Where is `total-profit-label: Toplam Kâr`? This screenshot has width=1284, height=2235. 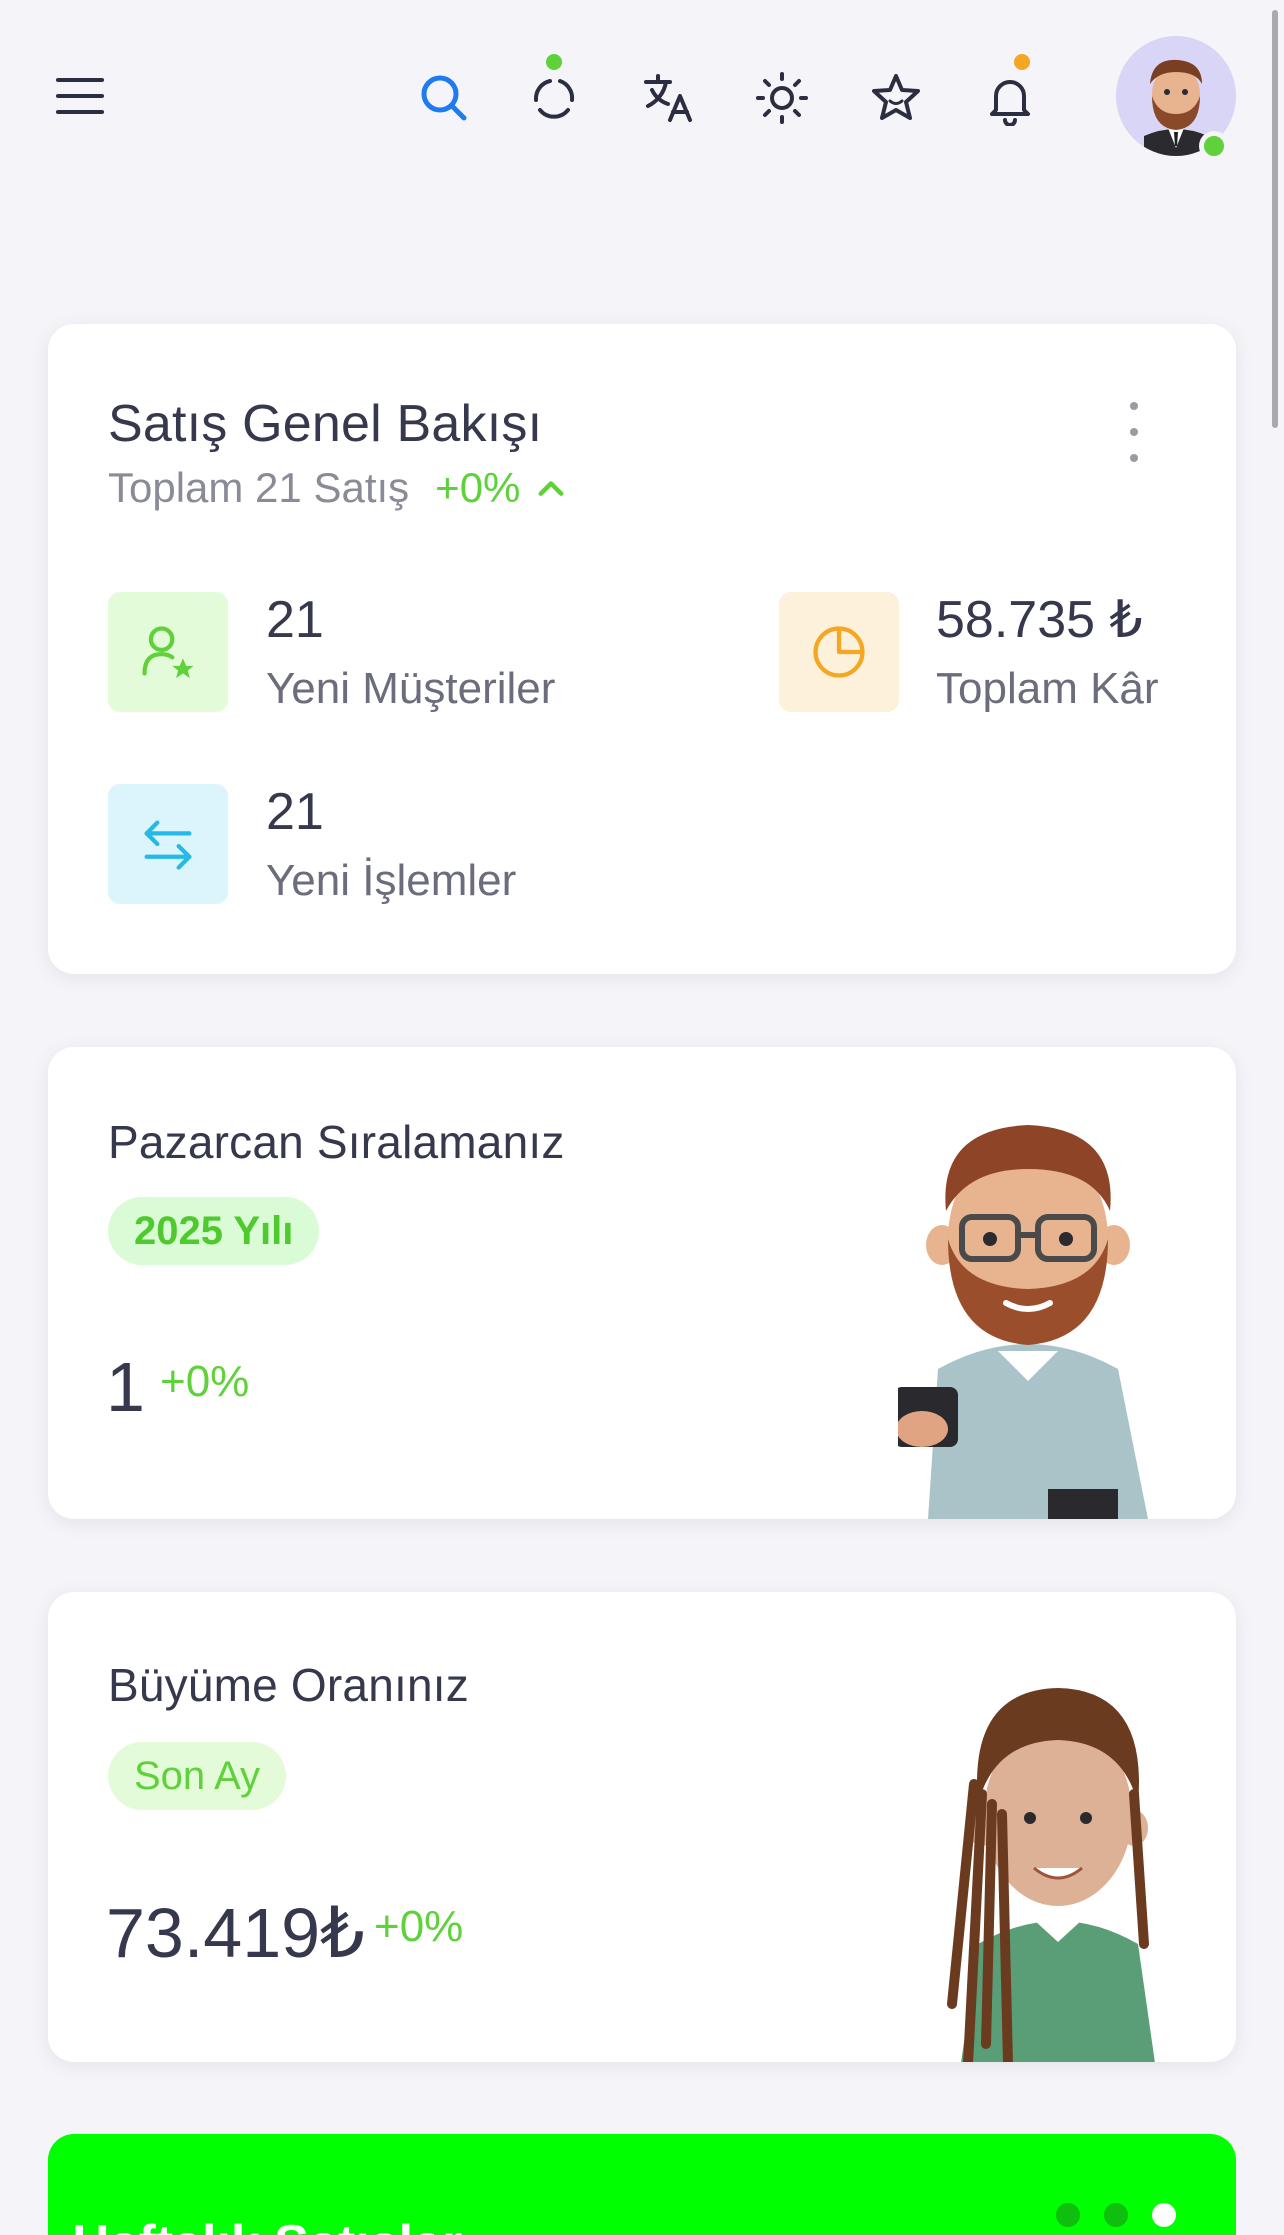 total-profit-label: Toplam Kâr is located at coordinates (1047, 688).